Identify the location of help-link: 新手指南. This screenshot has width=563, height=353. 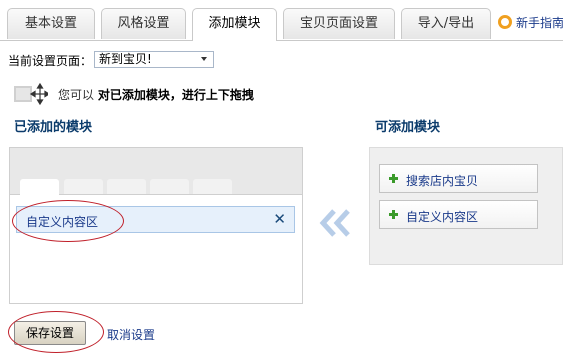
(530, 22).